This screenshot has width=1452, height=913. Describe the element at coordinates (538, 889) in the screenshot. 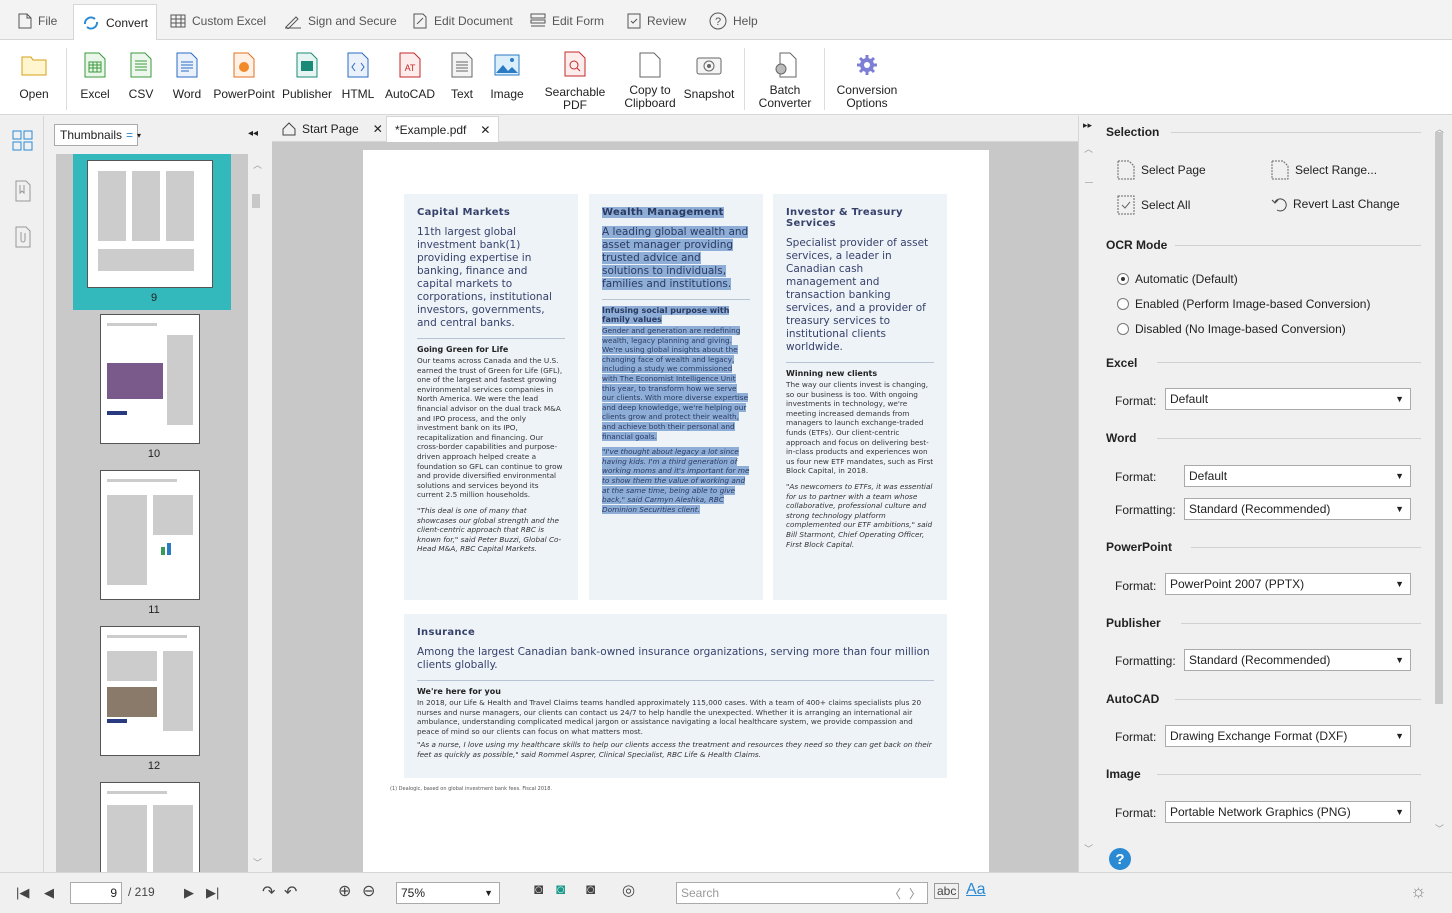

I see `fit-page-icon: ◙` at that location.